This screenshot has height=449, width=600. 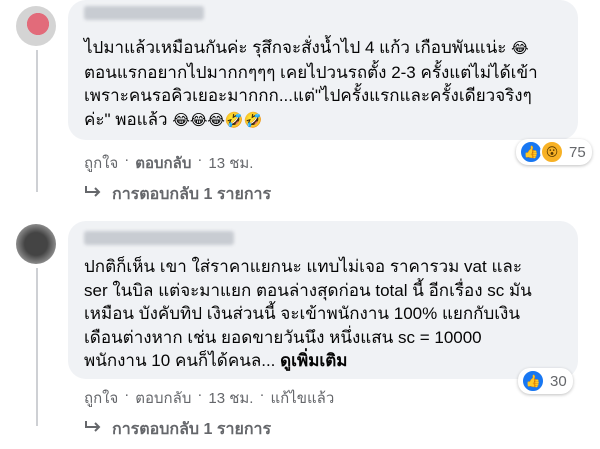 What do you see at coordinates (577, 152) in the screenshot?
I see `reaction-count: 75` at bounding box center [577, 152].